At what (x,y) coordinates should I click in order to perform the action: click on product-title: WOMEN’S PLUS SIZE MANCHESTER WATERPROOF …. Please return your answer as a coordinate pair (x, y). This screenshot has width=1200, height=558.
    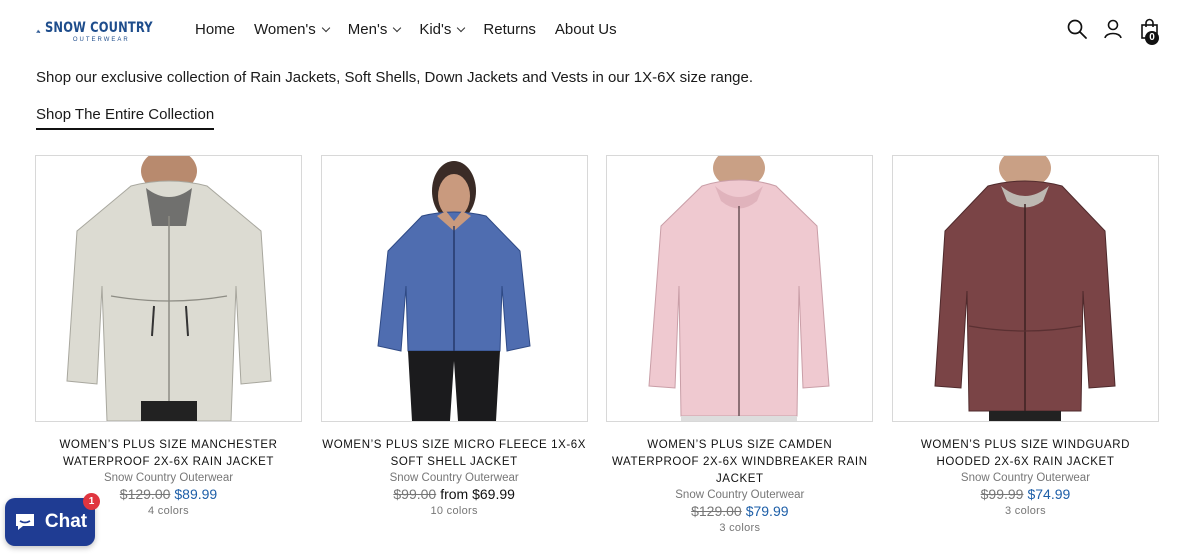
    Looking at the image, I should click on (168, 454).